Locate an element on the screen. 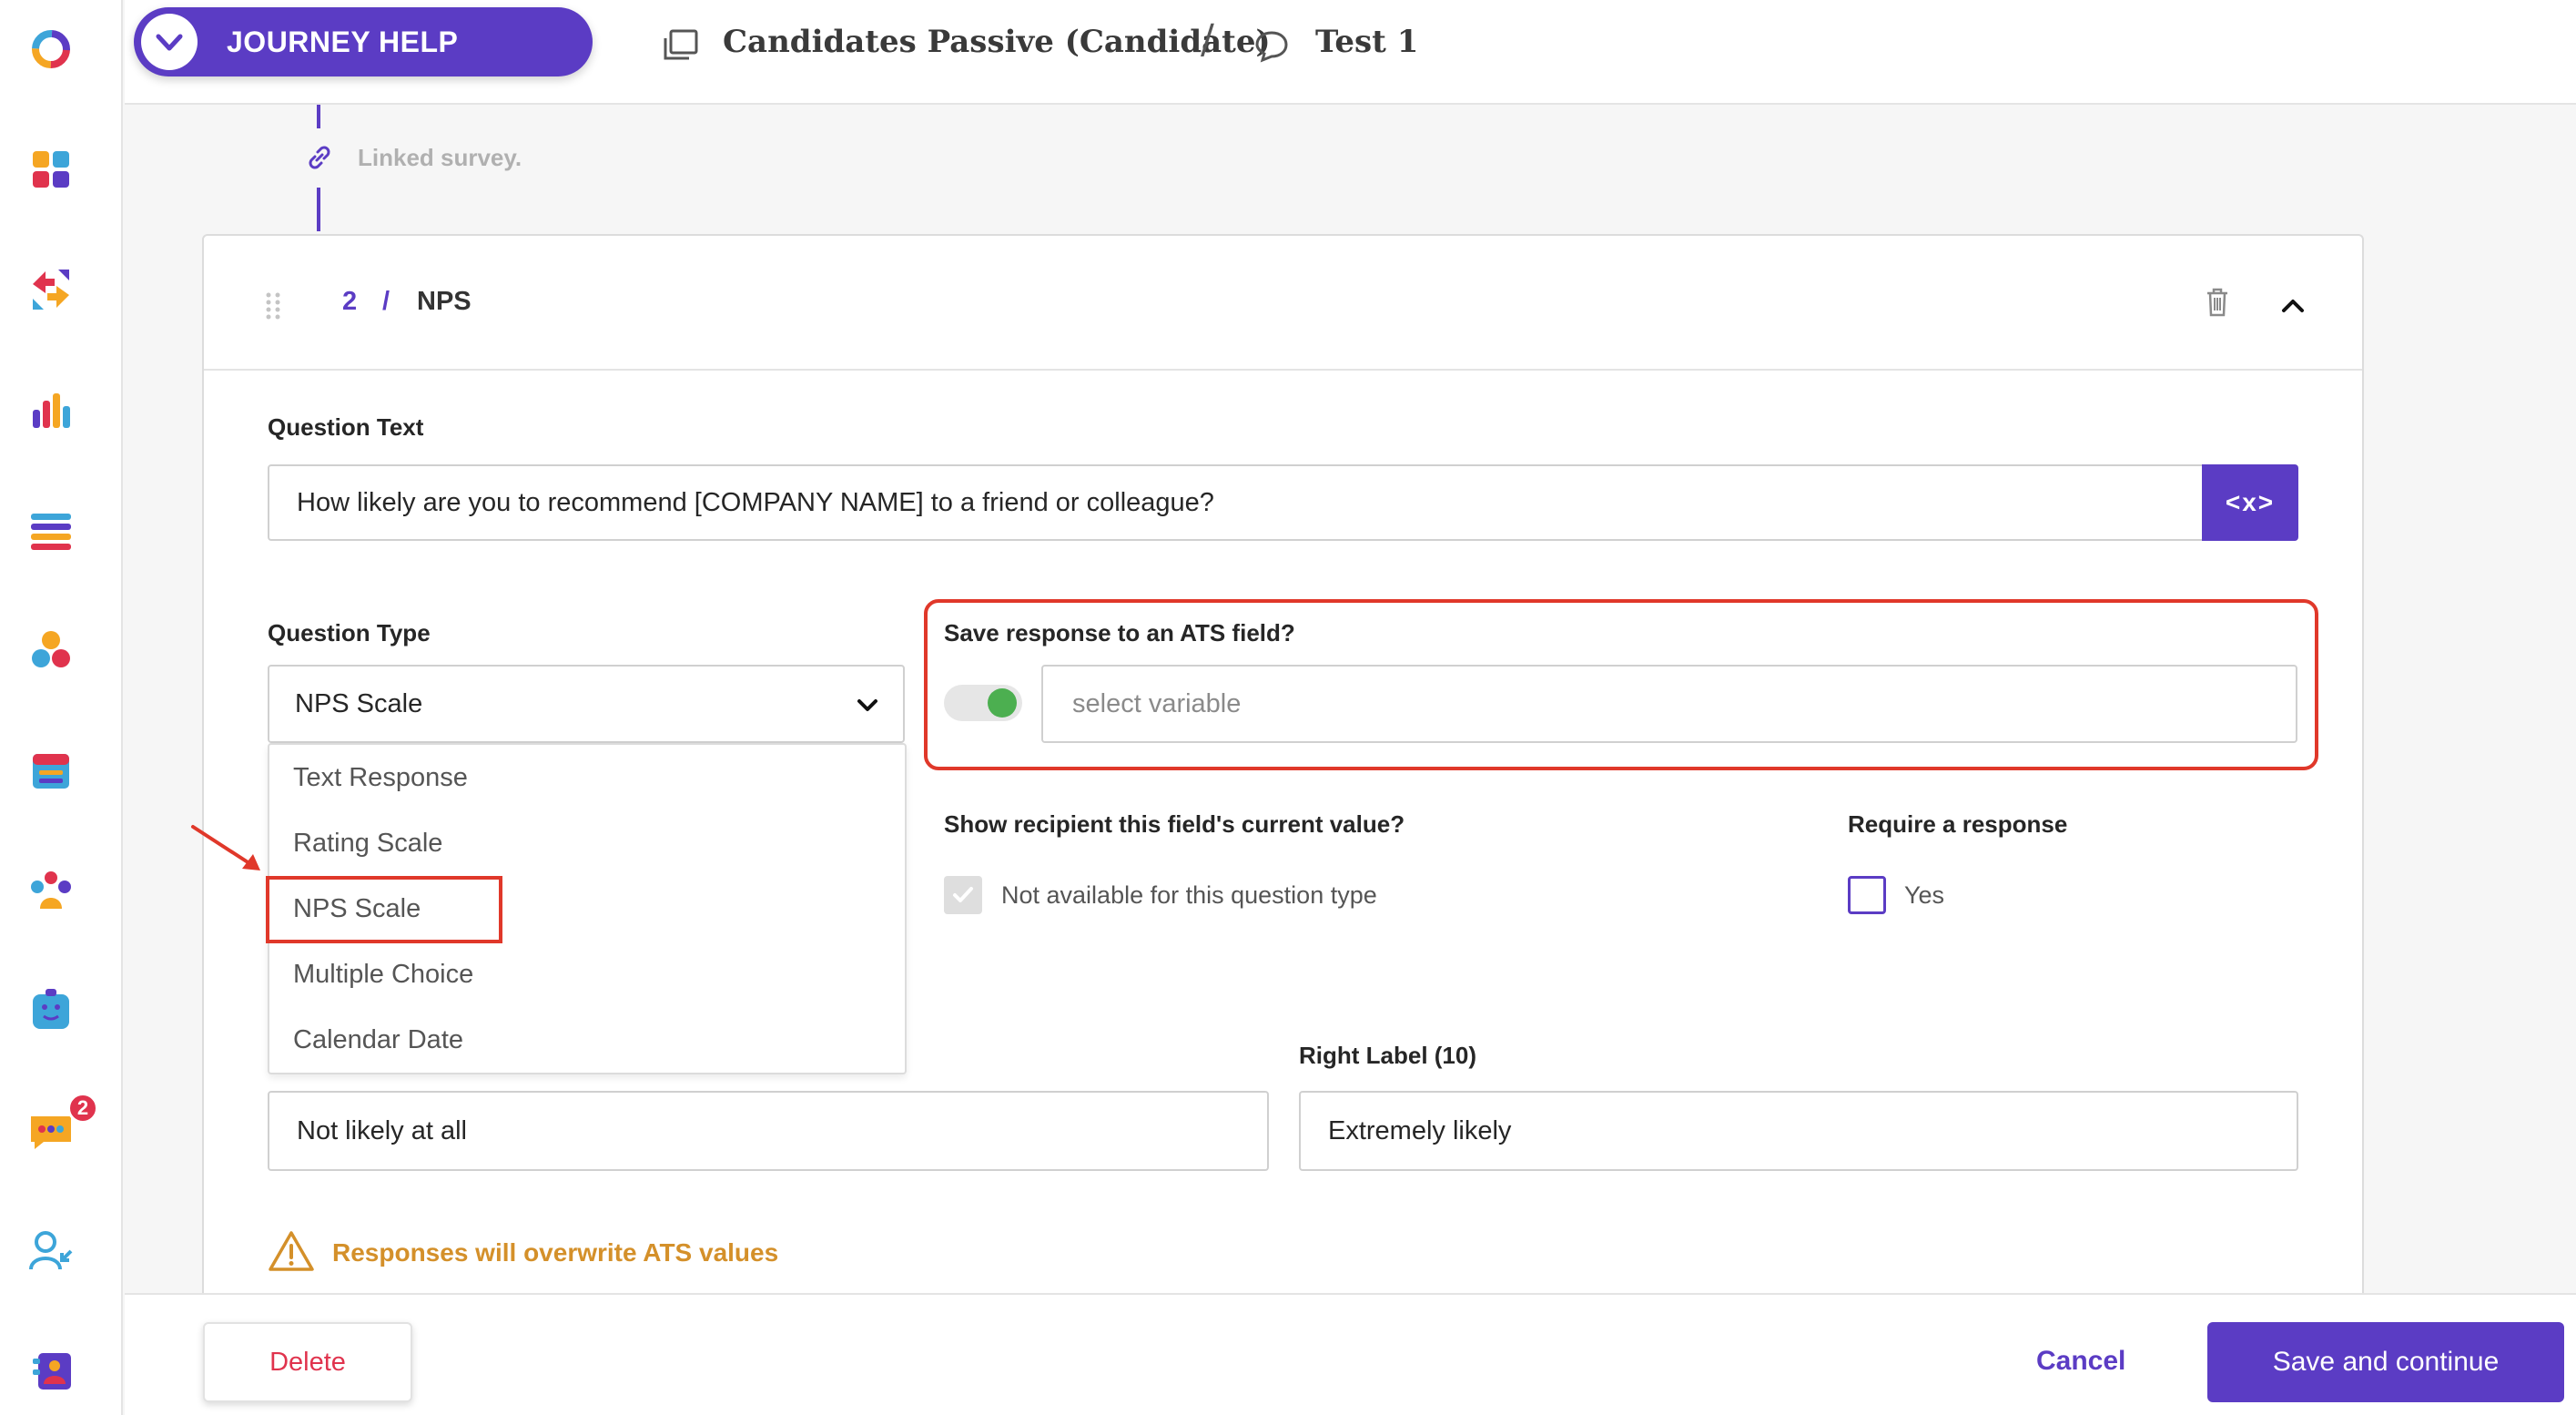  linked-survey-label: Linked survey. is located at coordinates (440, 157).